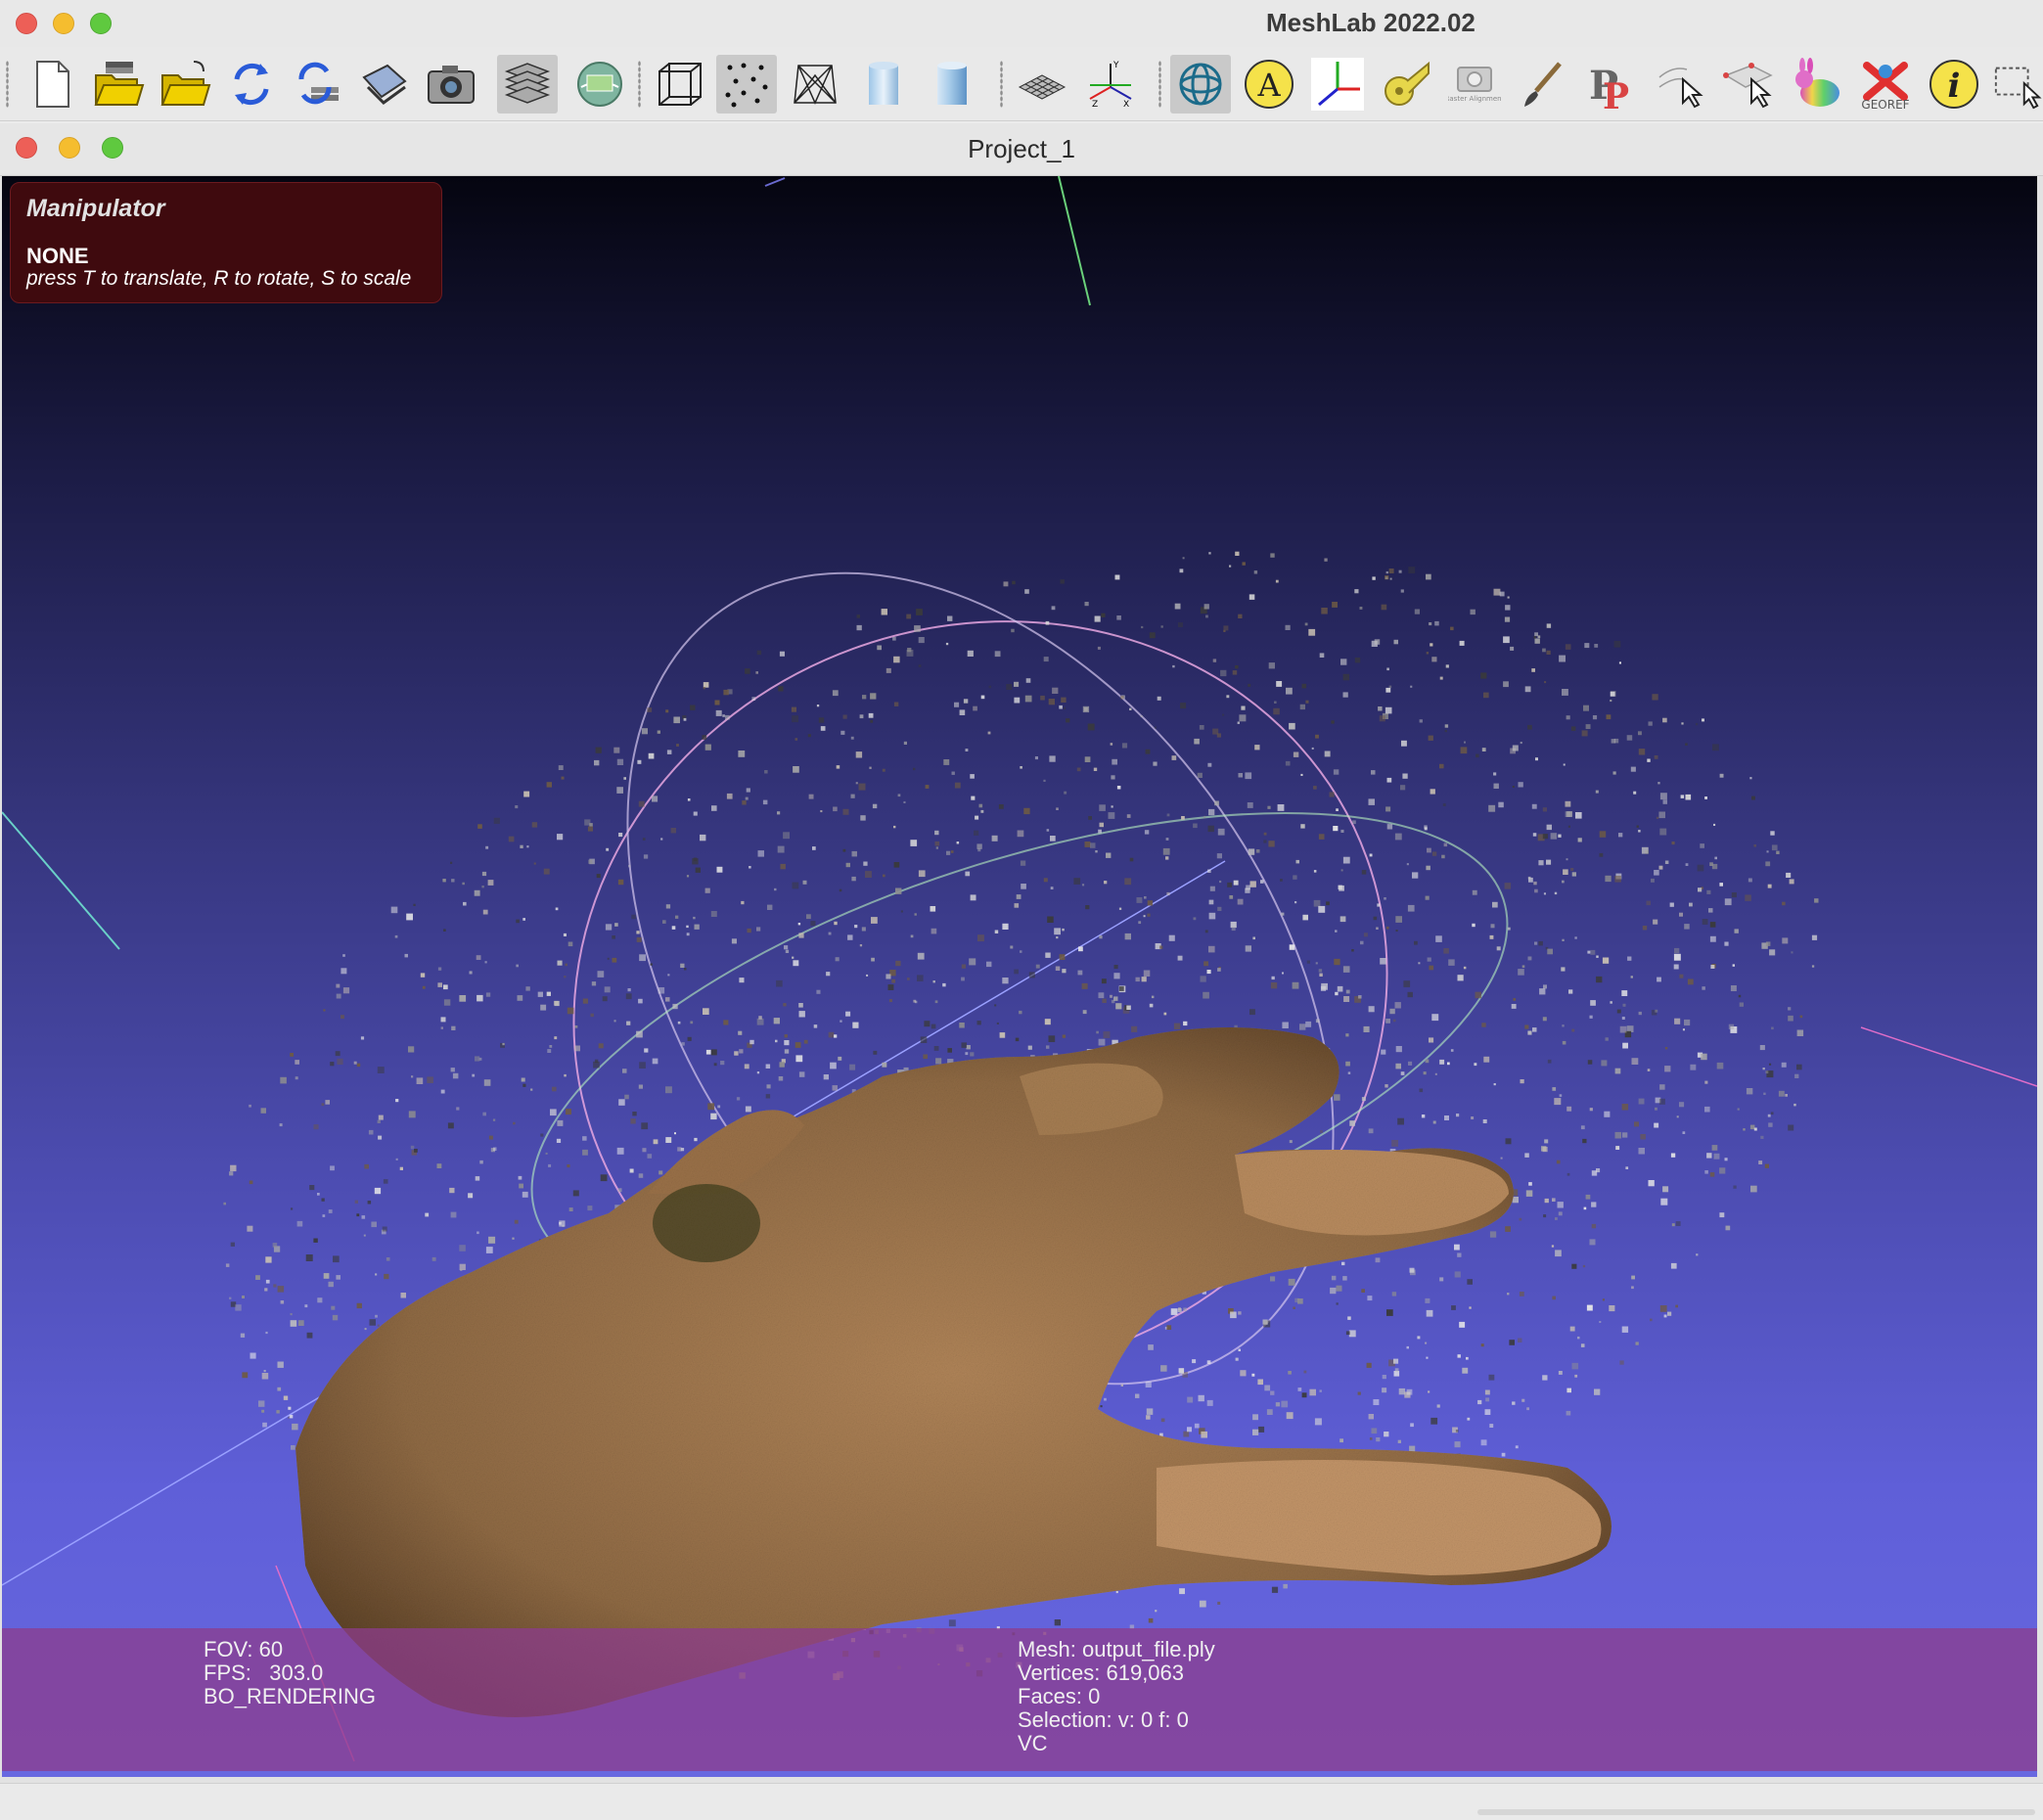 Image resolution: width=2043 pixels, height=1820 pixels. What do you see at coordinates (815, 84) in the screenshot?
I see `wireframe-icon` at bounding box center [815, 84].